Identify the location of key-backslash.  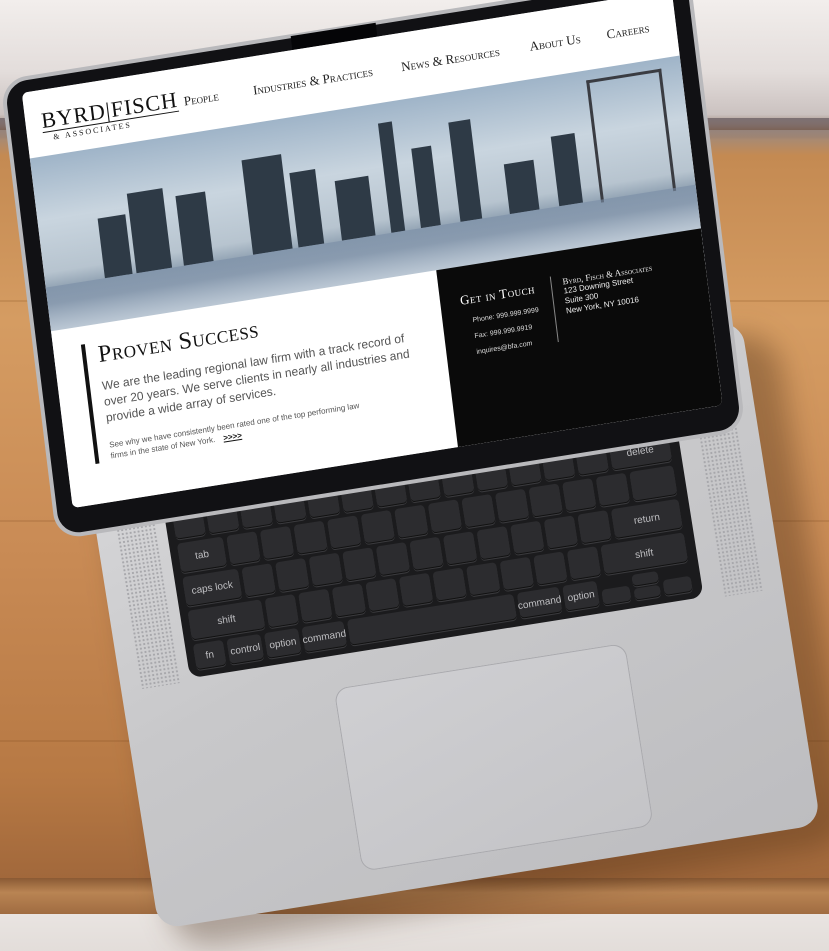
(653, 483).